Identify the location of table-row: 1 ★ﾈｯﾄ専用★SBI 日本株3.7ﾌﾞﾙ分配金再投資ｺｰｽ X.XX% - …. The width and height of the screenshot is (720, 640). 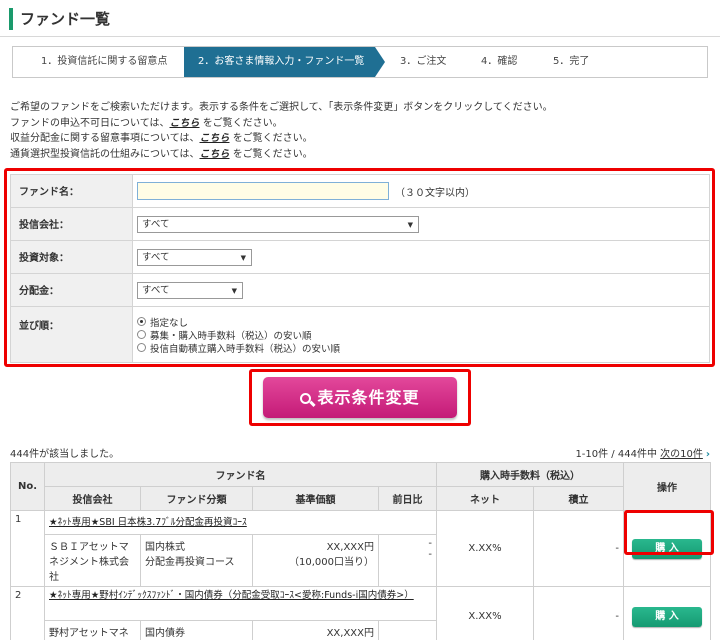
(360, 548).